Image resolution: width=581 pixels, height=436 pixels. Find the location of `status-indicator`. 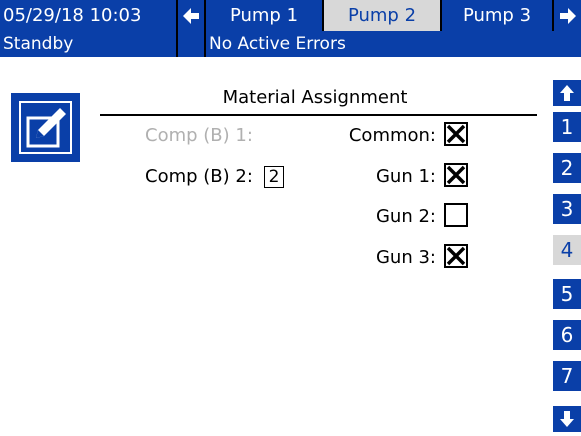

status-indicator is located at coordinates (191, 44).